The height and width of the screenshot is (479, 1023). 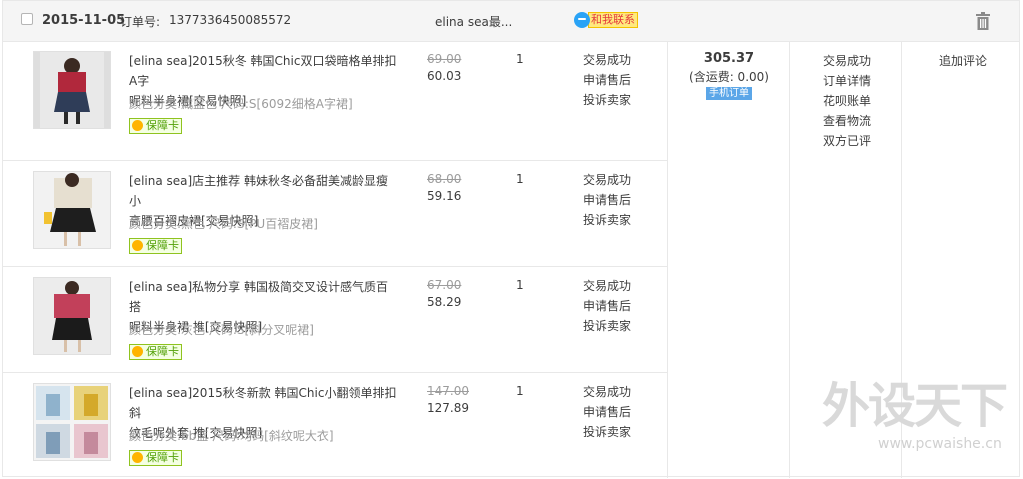 I want to click on order-date: 2015-11-05, so click(x=84, y=20).